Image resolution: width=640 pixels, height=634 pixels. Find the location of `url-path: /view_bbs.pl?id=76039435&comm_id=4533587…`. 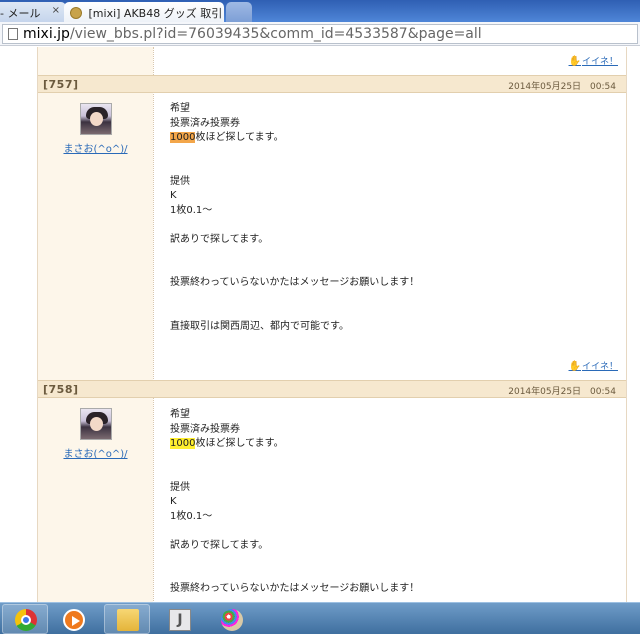

url-path: /view_bbs.pl?id=76039435&comm_id=4533587… is located at coordinates (275, 34).